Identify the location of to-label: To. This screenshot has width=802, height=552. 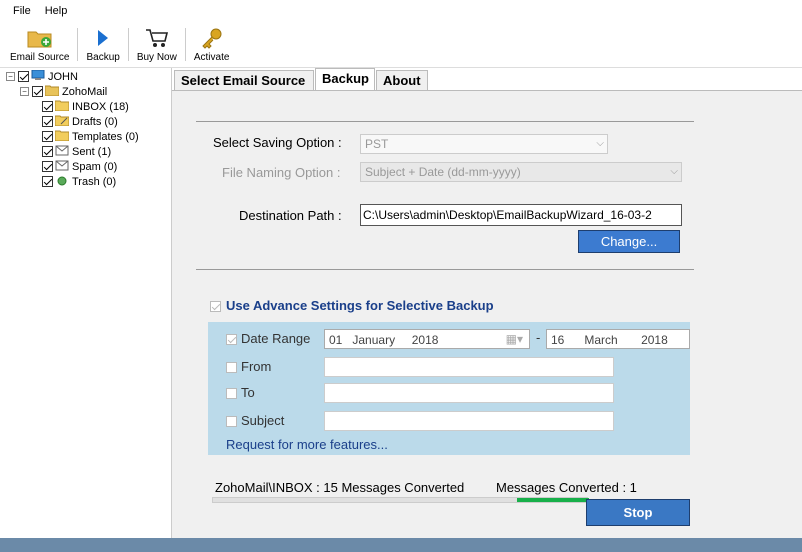
(248, 392).